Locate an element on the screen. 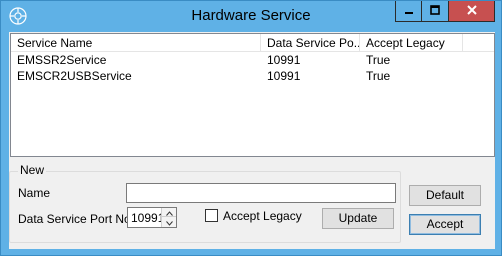  maximize-icon is located at coordinates (435, 11).